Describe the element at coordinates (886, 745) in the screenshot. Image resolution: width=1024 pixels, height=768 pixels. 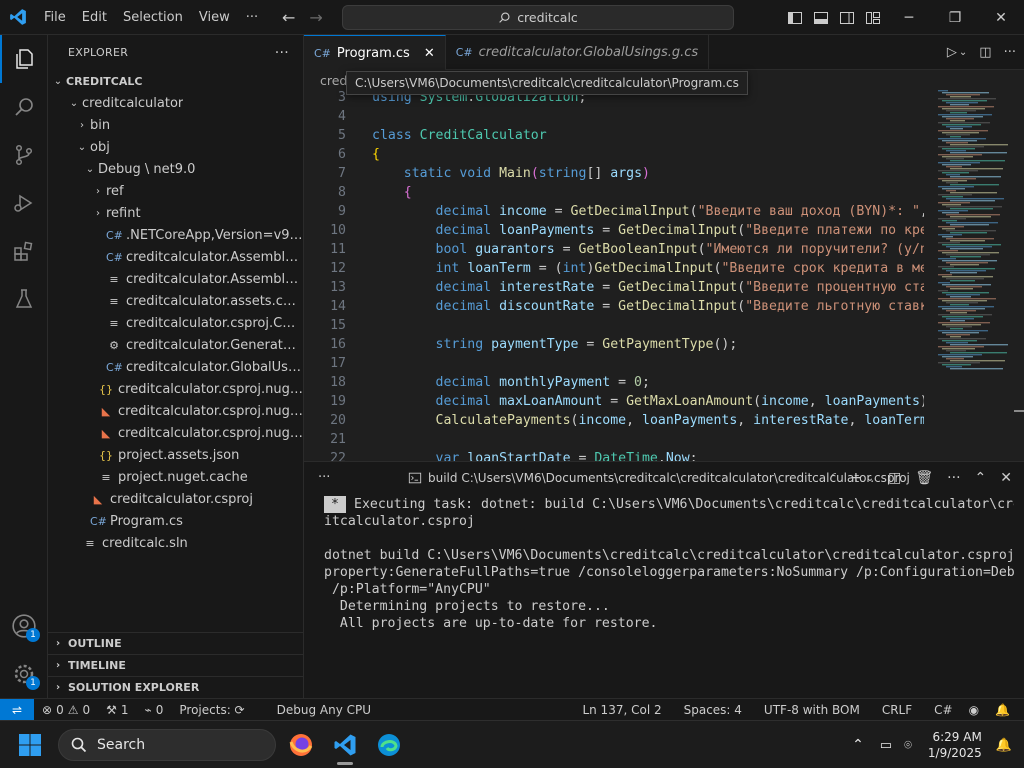
I see `display-icon: ▭` at that location.